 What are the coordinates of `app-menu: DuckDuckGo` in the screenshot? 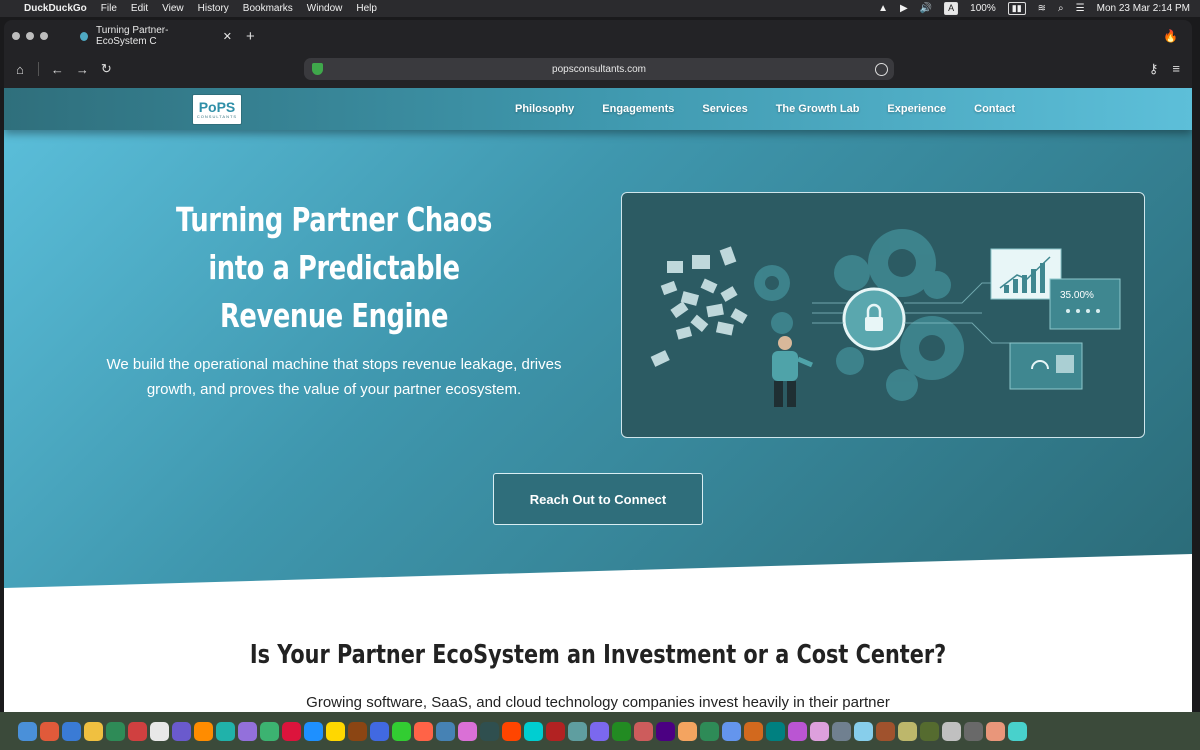 It's located at (55, 8).